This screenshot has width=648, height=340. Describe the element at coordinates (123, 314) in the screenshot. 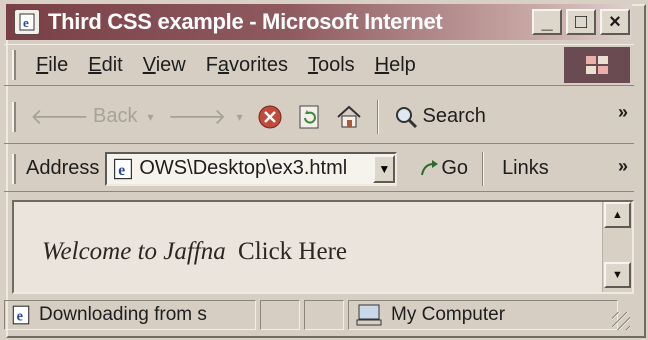

I see `status-message: Downloading from s` at that location.